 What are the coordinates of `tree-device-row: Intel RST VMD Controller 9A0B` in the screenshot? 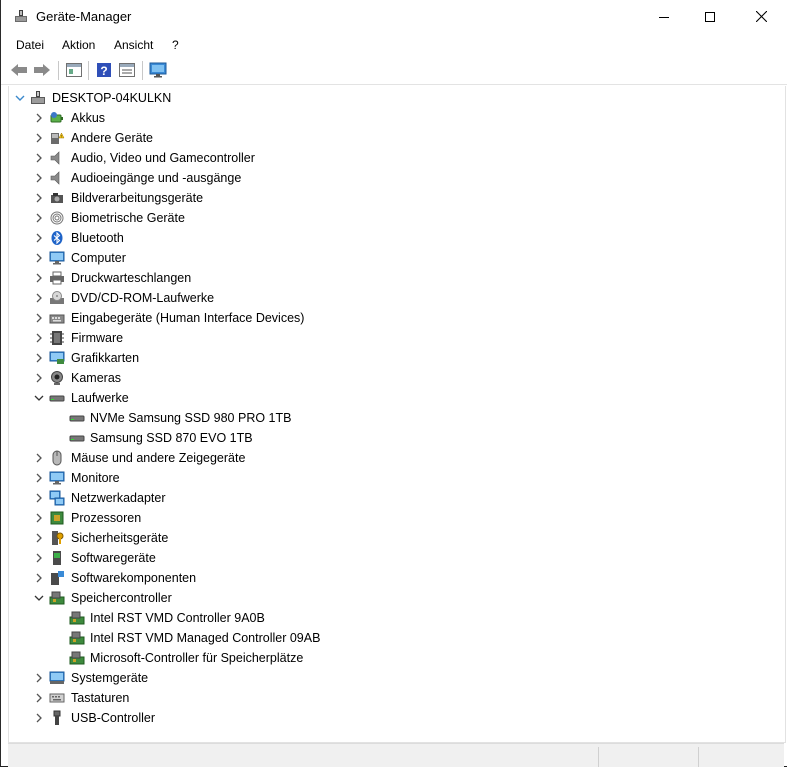 It's located at (394, 618).